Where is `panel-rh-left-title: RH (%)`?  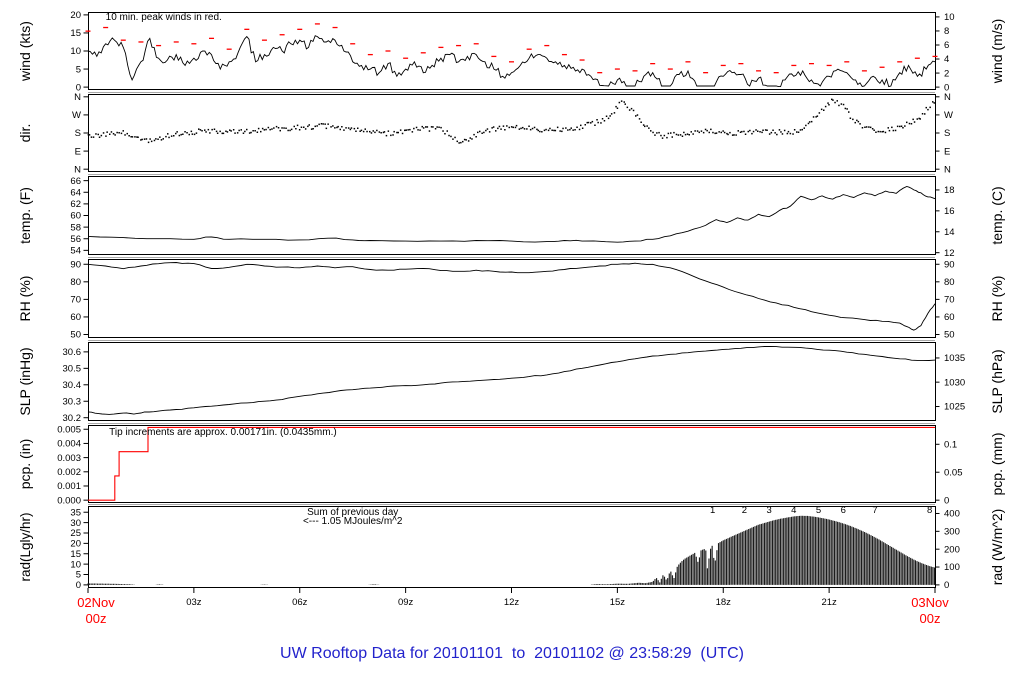 panel-rh-left-title: RH (%) is located at coordinates (25, 299).